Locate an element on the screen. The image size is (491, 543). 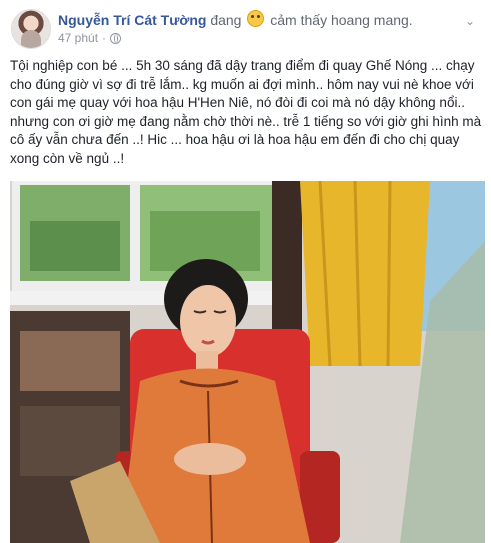
folded-hands is located at coordinates (210, 459).